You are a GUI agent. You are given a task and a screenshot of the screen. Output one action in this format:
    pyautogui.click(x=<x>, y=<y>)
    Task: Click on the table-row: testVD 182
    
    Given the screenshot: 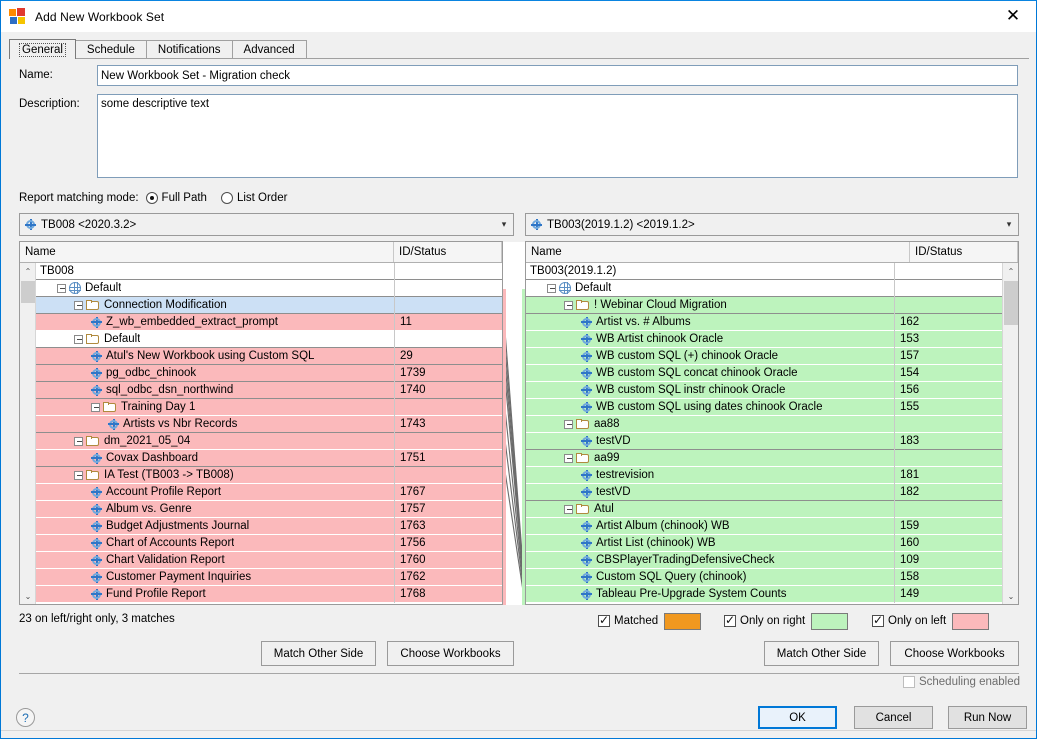 What is the action you would take?
    pyautogui.click(x=764, y=492)
    